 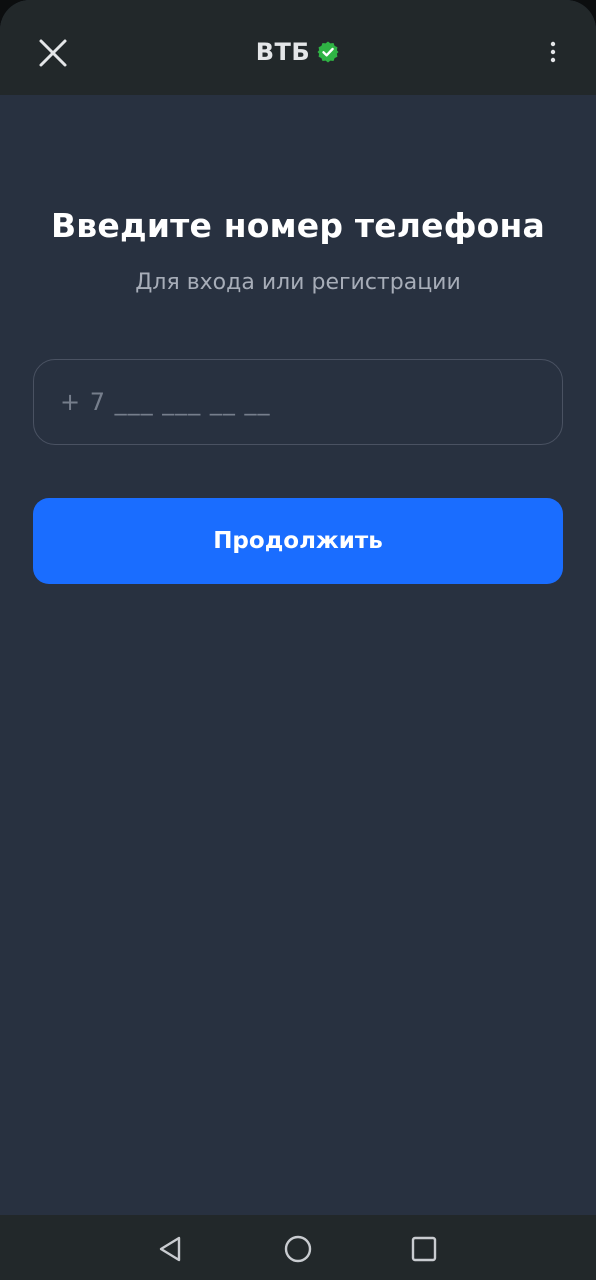 What do you see at coordinates (298, 225) in the screenshot?
I see `page-title: Введите номер телефона` at bounding box center [298, 225].